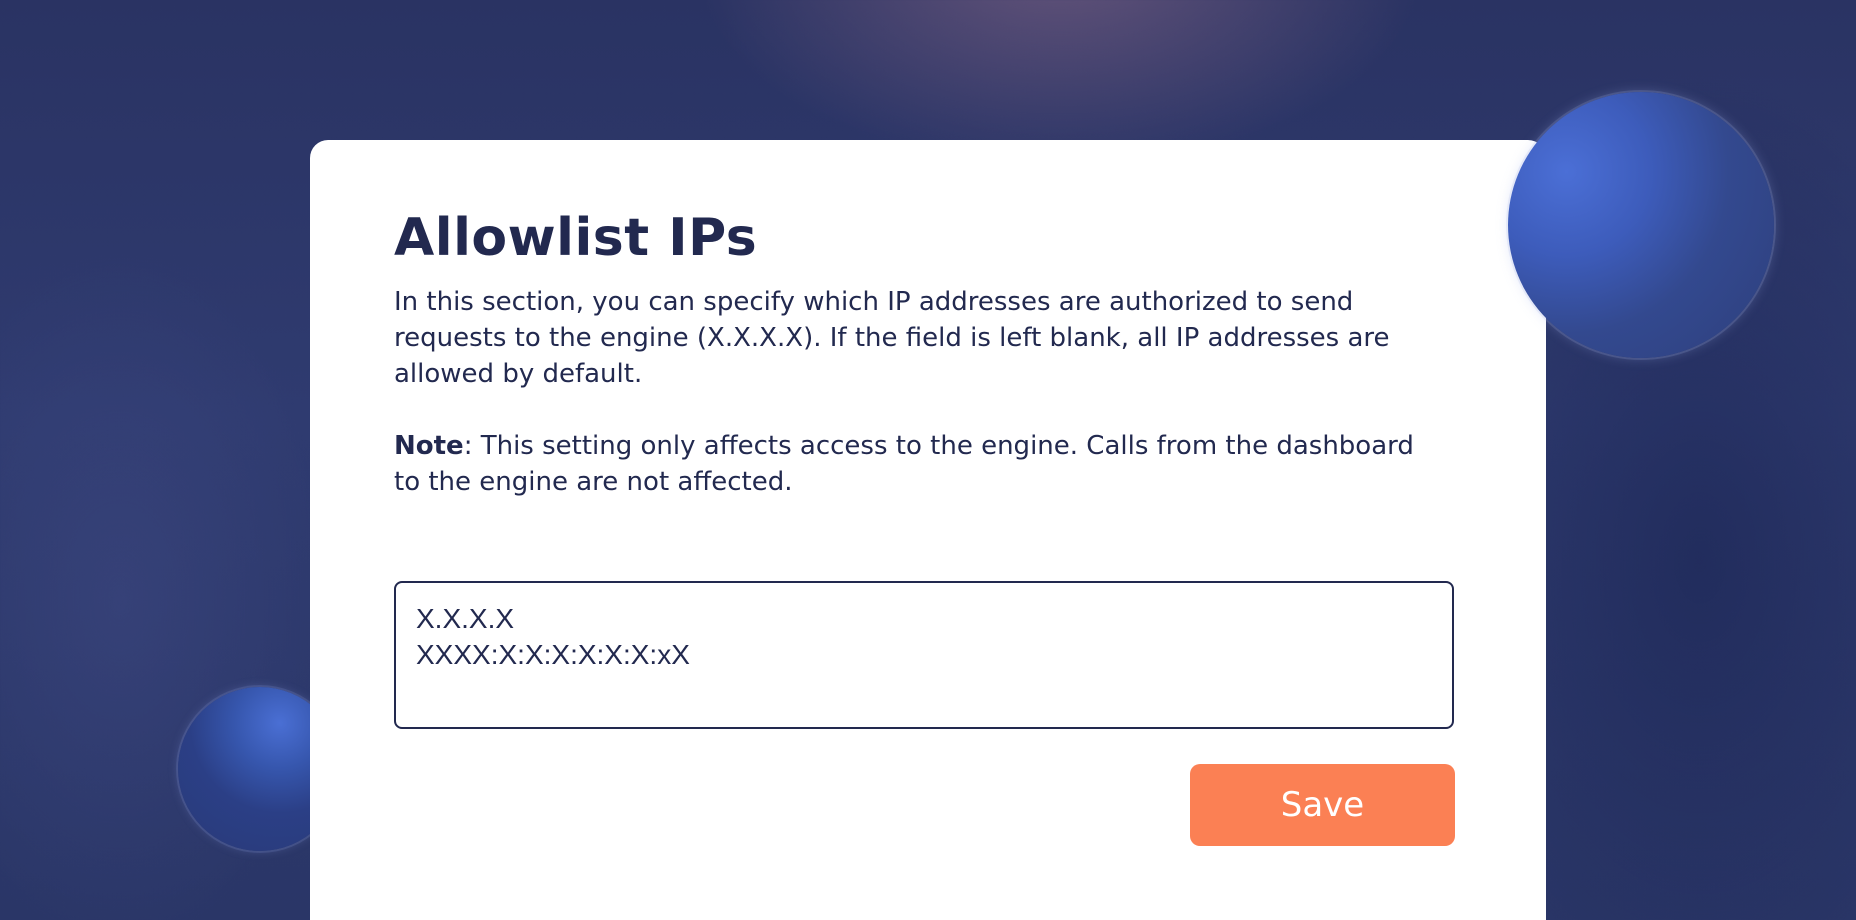 This screenshot has height=920, width=1856. Describe the element at coordinates (553, 636) in the screenshot. I see `ip-allowlist-value: X.X.X.X XXXX:X:X:X:X:X:X:xX` at that location.